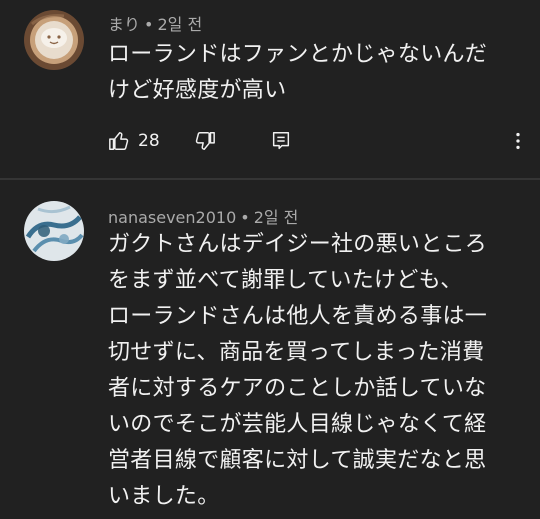 This screenshot has height=519, width=540. Describe the element at coordinates (164, 496) in the screenshot. I see `comment-line: いました。` at that location.